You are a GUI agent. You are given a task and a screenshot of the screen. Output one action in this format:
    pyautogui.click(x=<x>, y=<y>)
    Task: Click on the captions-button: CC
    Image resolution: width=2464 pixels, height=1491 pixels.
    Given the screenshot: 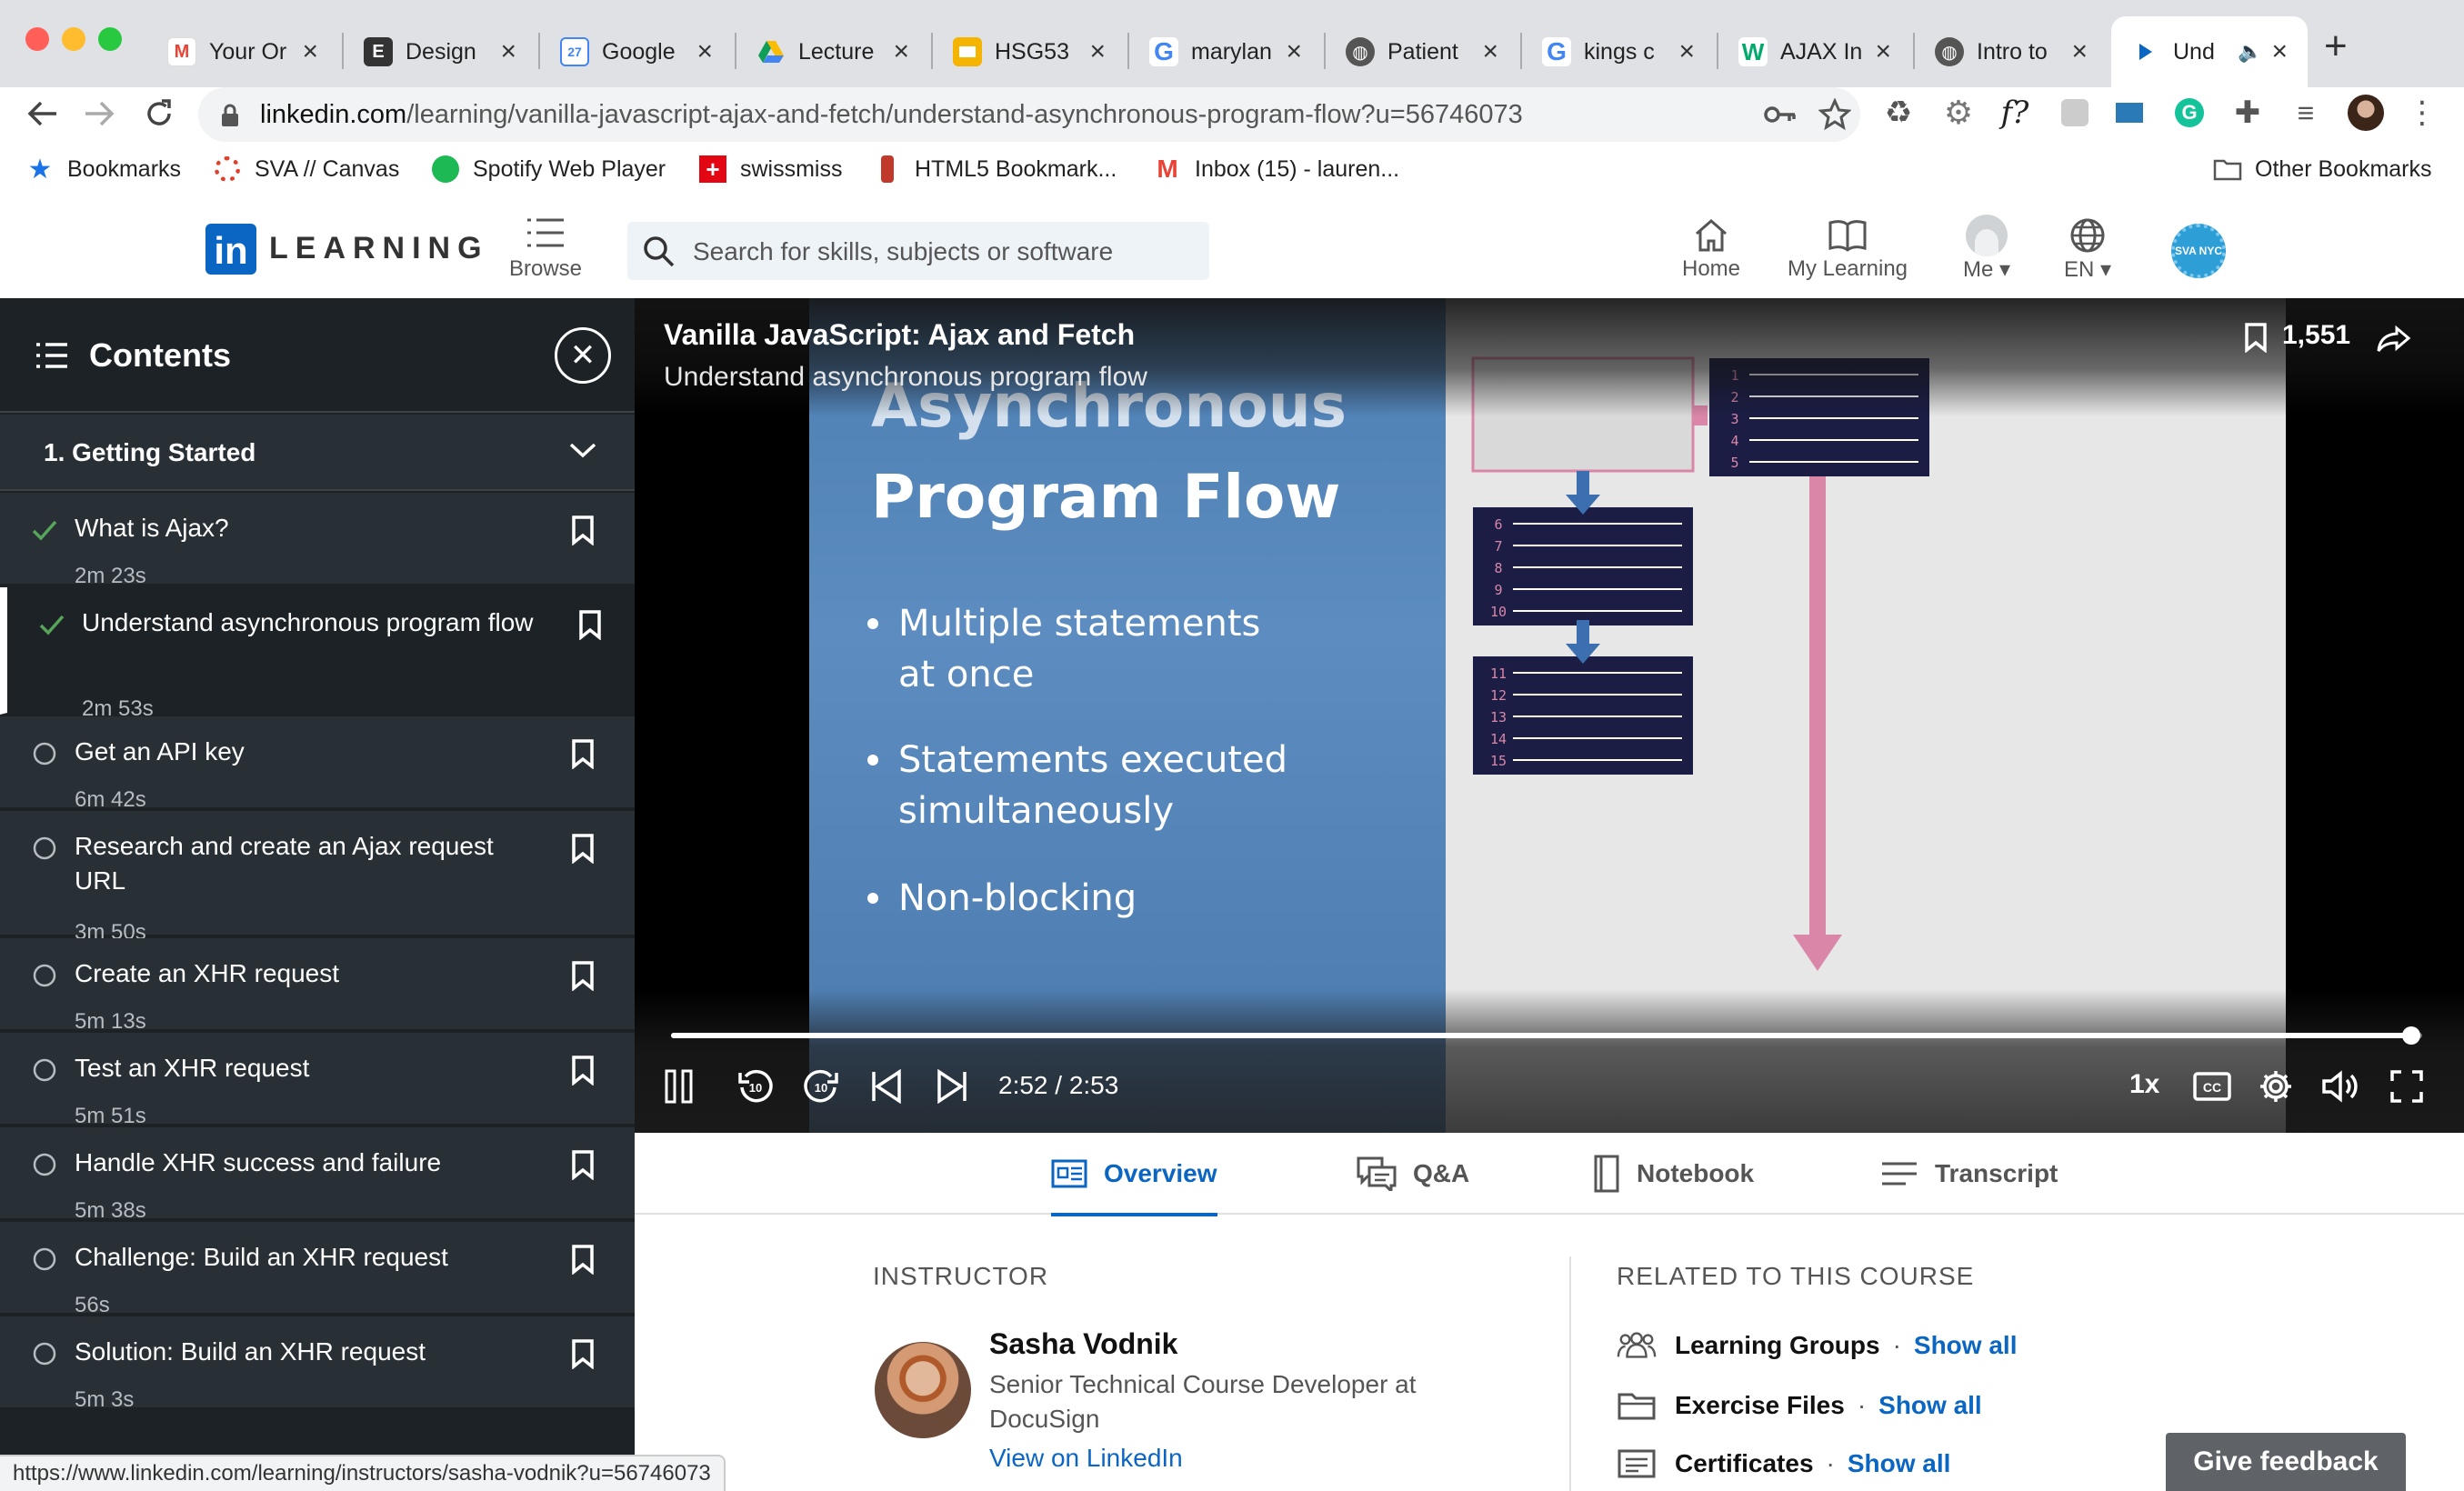 What is the action you would take?
    pyautogui.click(x=2212, y=1086)
    